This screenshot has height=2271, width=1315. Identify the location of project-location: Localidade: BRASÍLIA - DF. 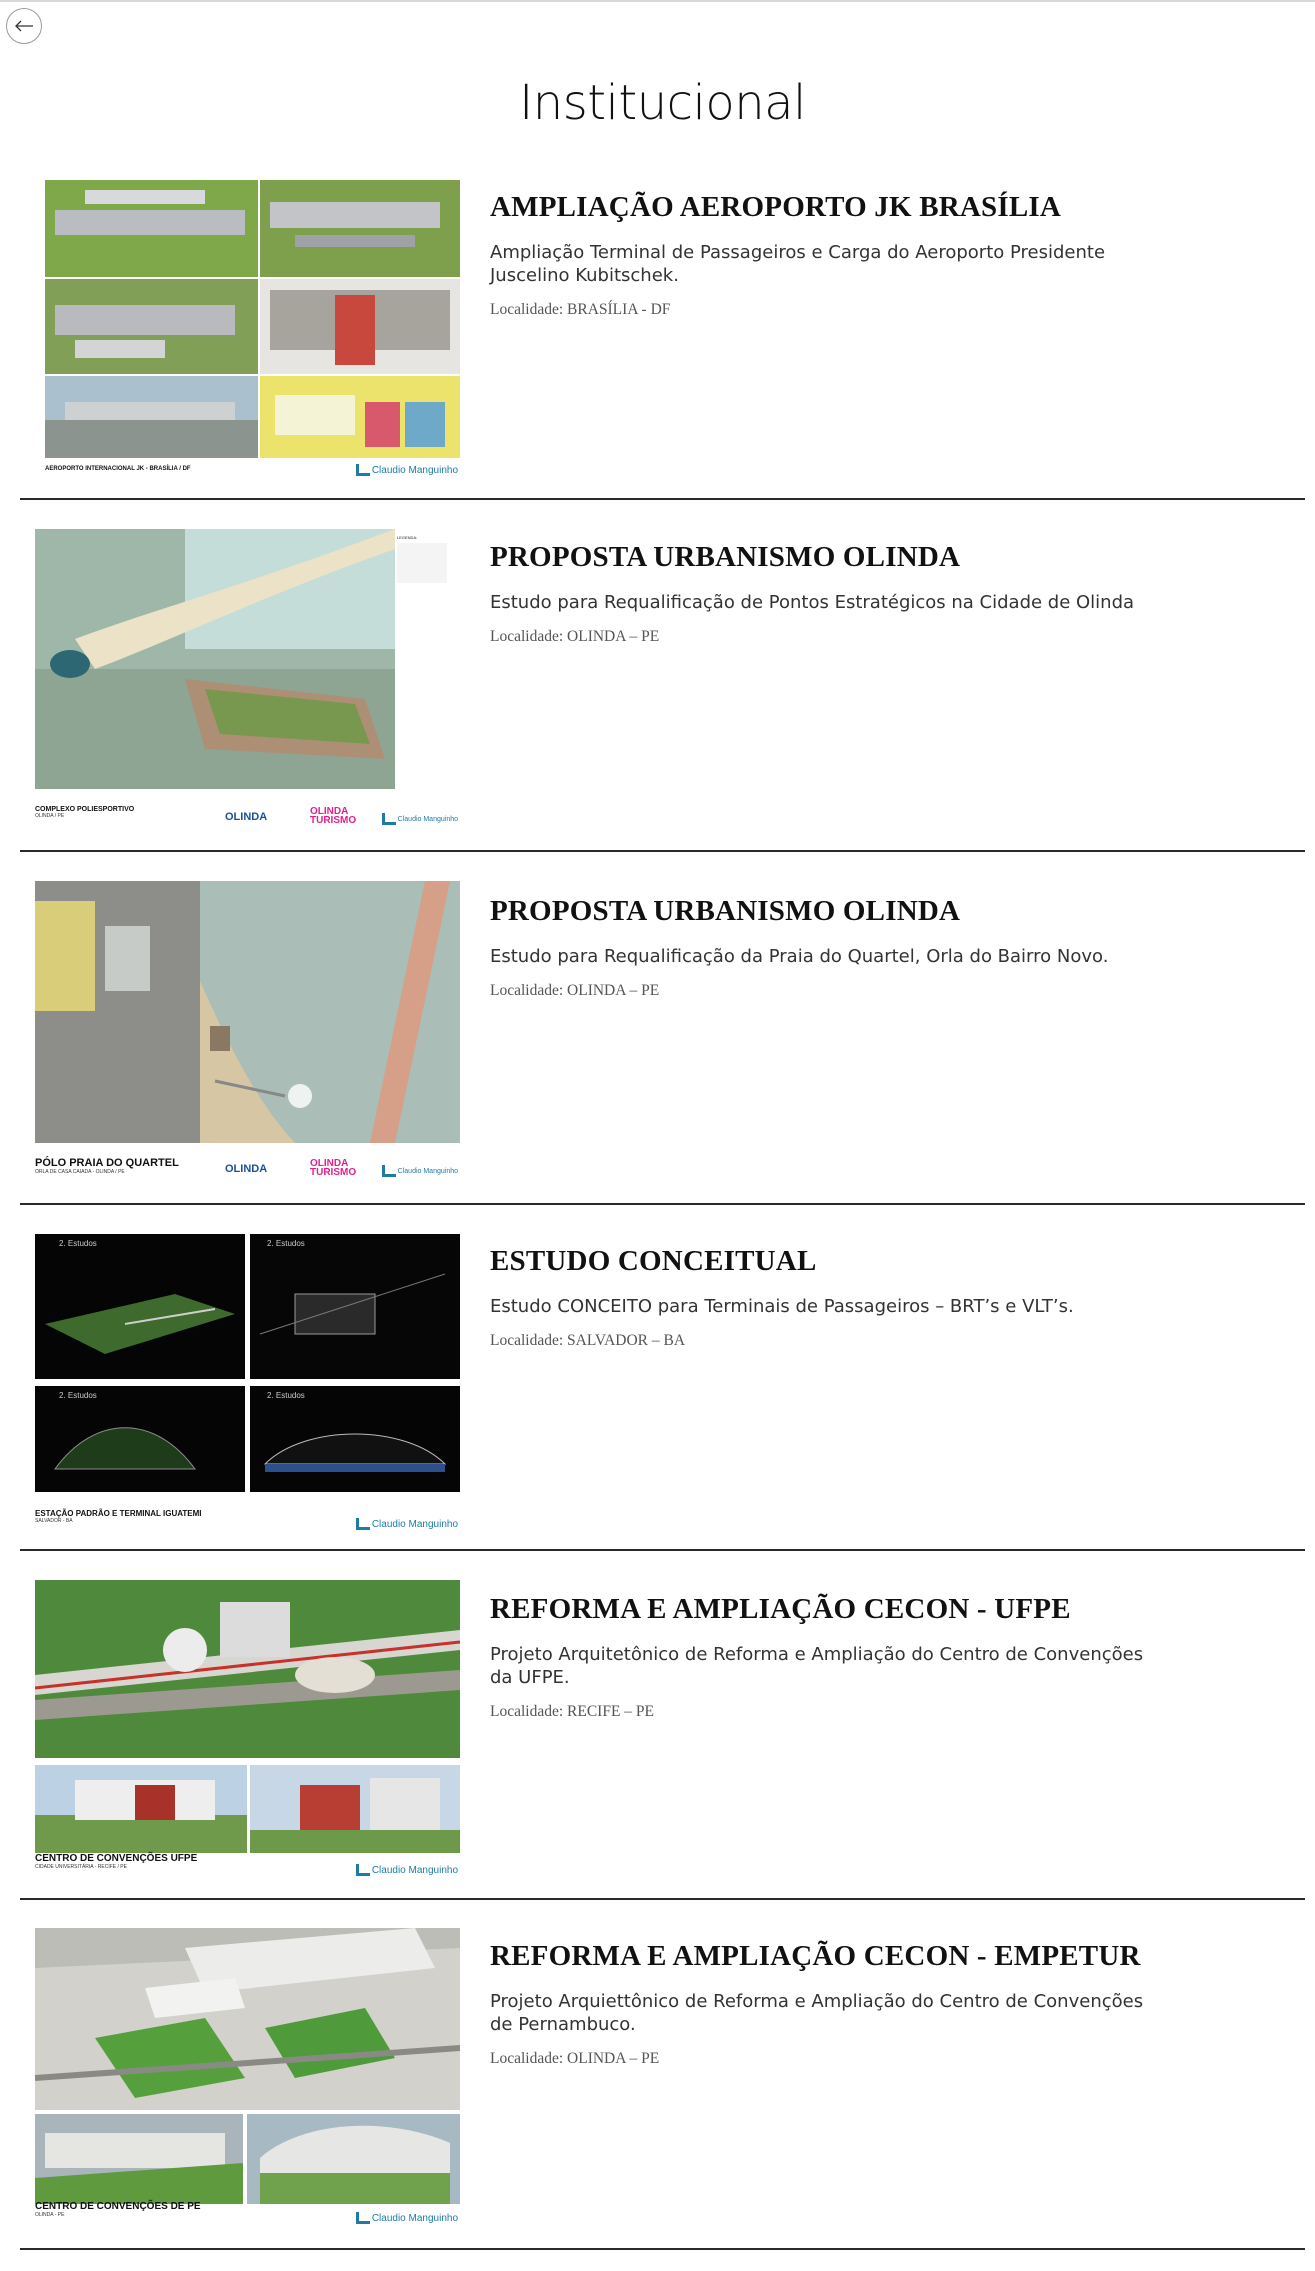
(580, 309).